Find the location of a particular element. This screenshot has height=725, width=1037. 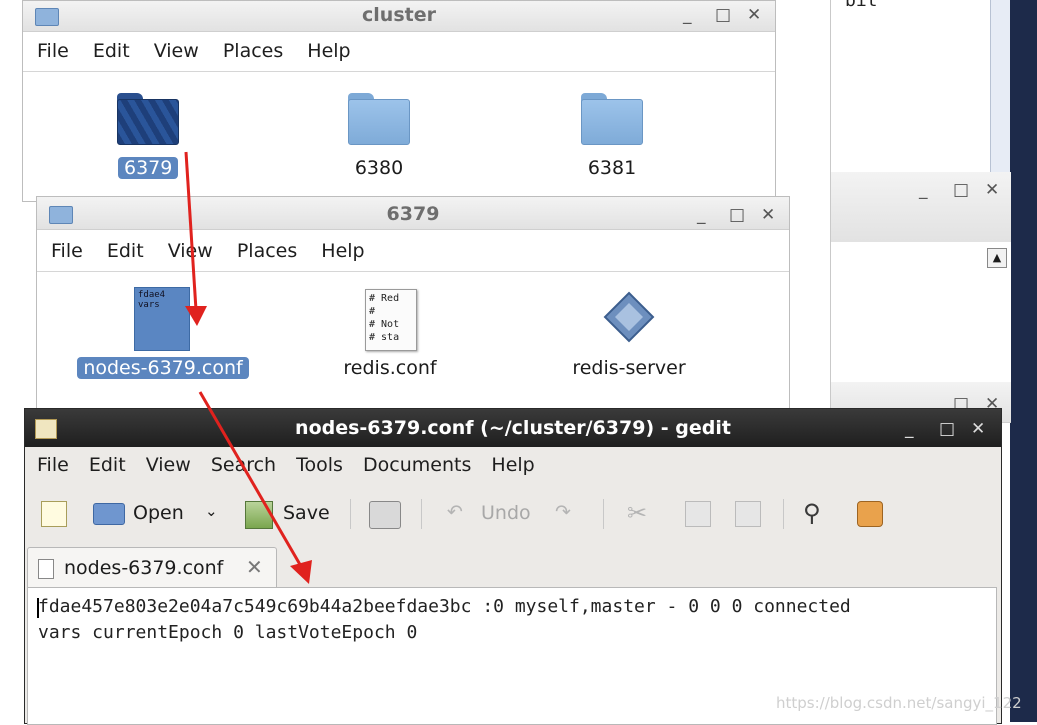

annotation-arrows is located at coordinates (248, 367).